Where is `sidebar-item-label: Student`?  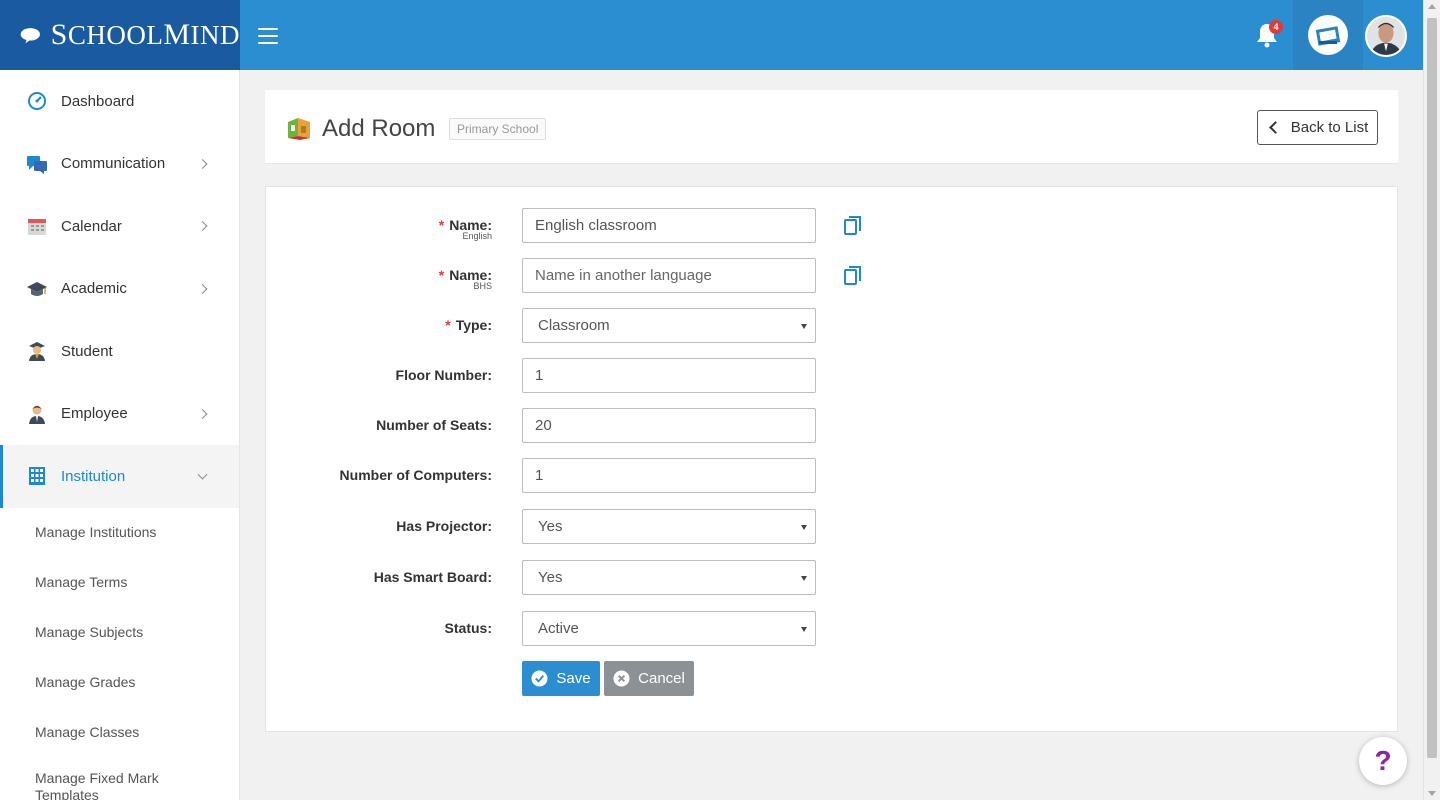
sidebar-item-label: Student is located at coordinates (87, 351).